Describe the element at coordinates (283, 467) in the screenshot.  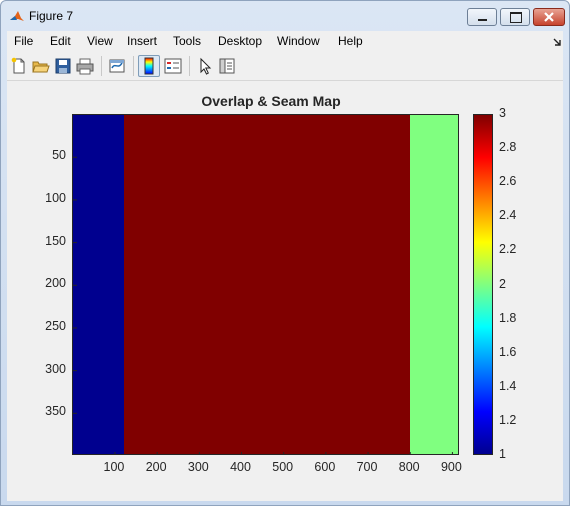
I see `x-tick-label: 500` at that location.